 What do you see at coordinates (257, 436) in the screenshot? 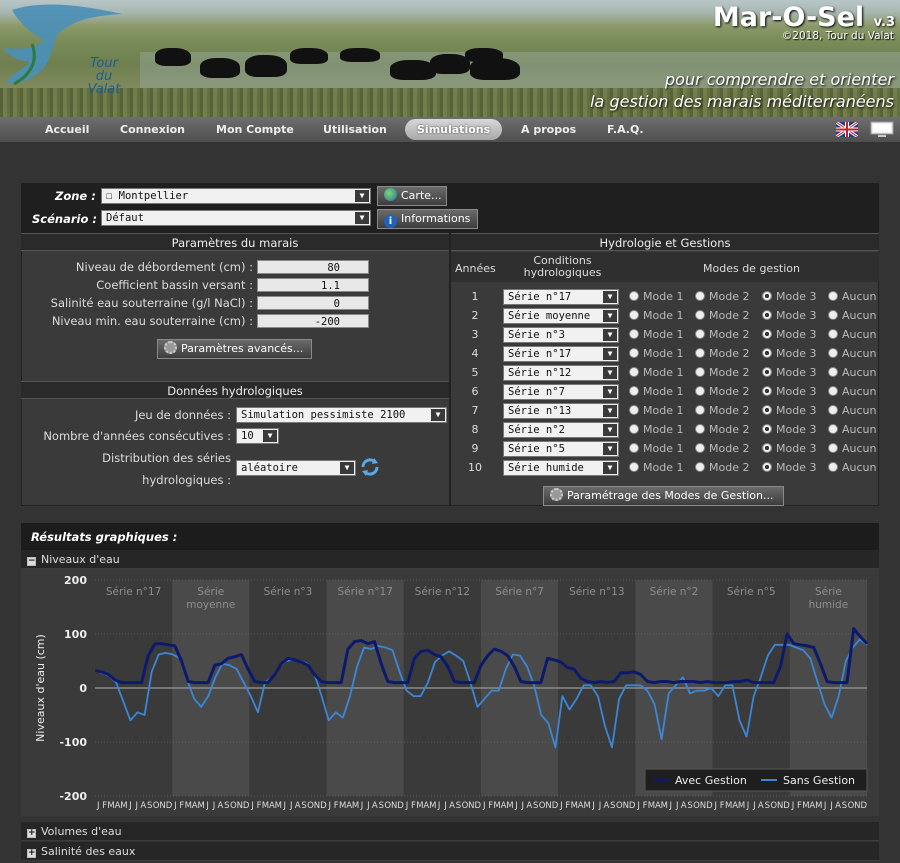
I see `years-count-select: 10 ▼` at bounding box center [257, 436].